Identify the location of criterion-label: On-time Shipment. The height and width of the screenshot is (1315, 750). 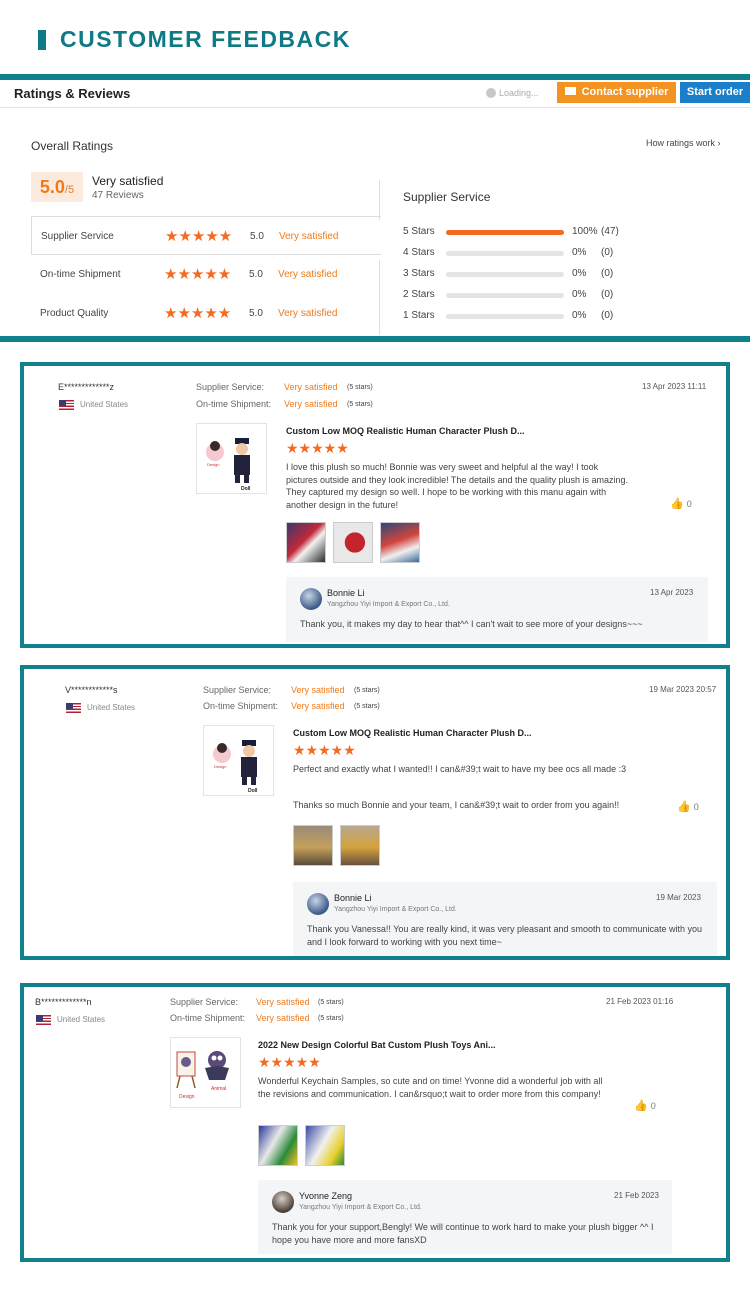
(80, 274).